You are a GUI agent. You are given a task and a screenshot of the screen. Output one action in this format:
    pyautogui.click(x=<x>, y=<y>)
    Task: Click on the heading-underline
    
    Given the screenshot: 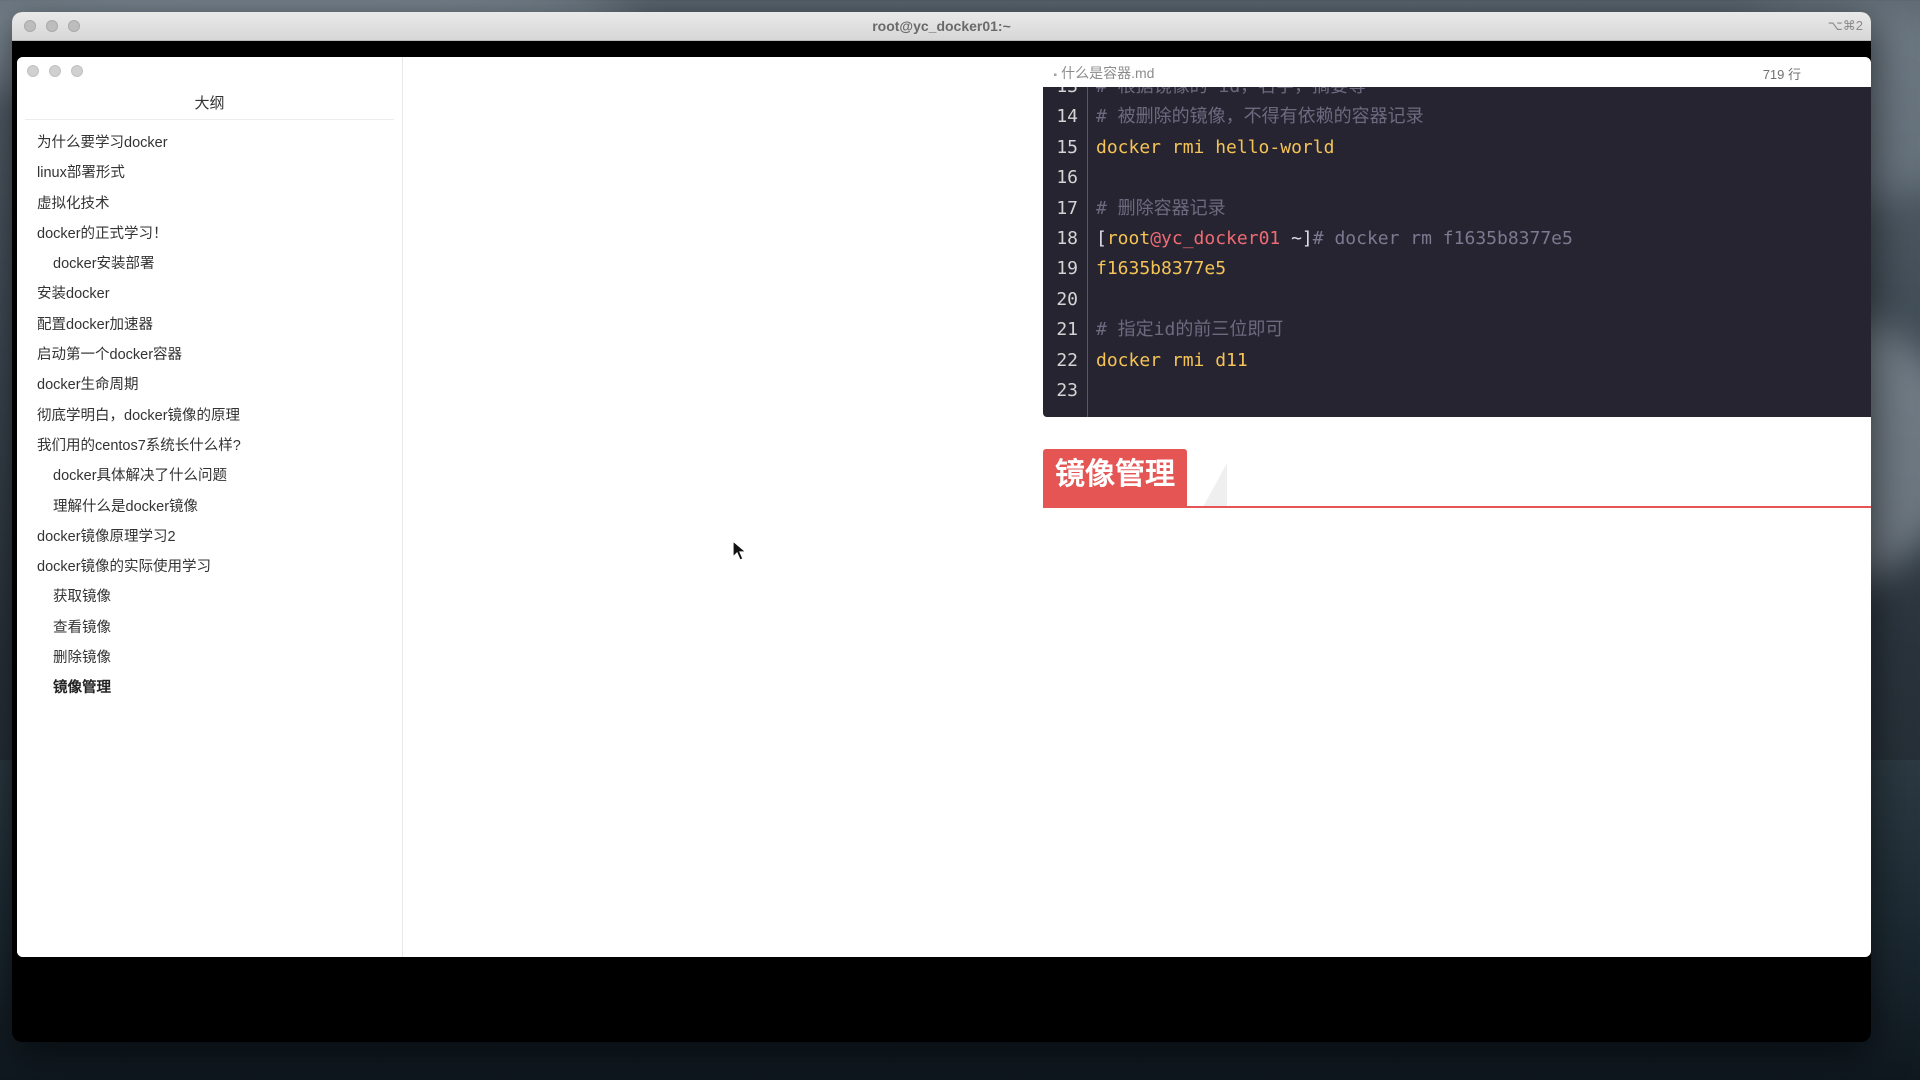 What is the action you would take?
    pyautogui.click(x=1457, y=507)
    